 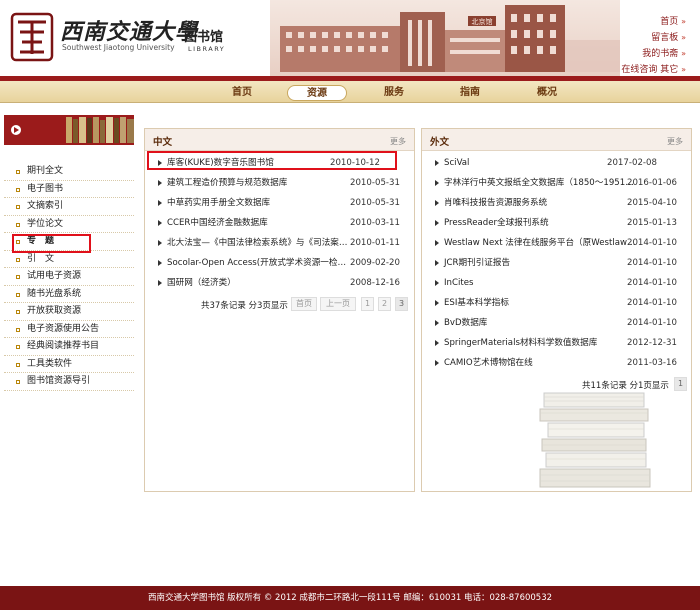 What do you see at coordinates (401, 304) in the screenshot?
I see `page-3-button: 3` at bounding box center [401, 304].